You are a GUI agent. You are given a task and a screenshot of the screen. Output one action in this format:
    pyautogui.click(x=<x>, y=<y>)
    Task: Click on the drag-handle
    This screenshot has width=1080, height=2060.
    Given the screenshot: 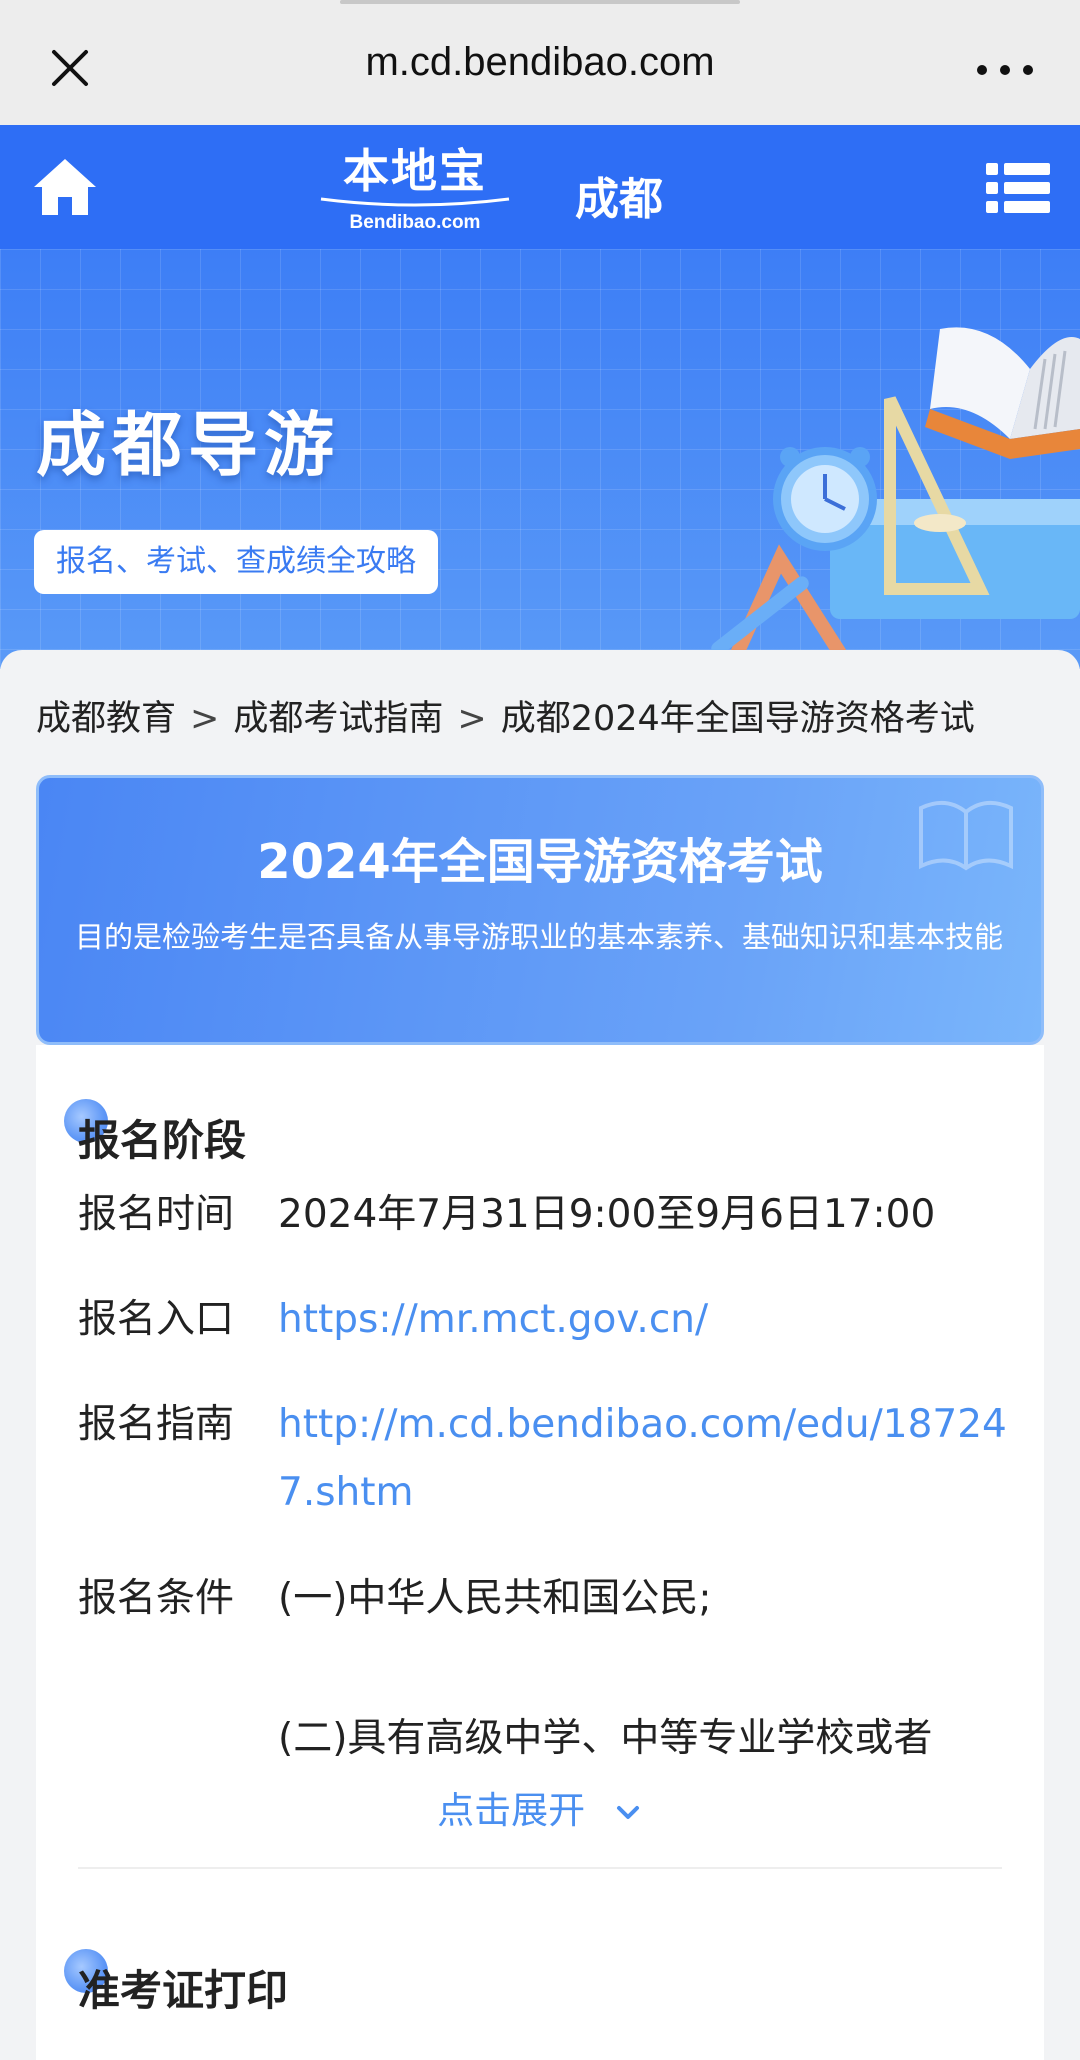 What is the action you would take?
    pyautogui.click(x=540, y=2)
    